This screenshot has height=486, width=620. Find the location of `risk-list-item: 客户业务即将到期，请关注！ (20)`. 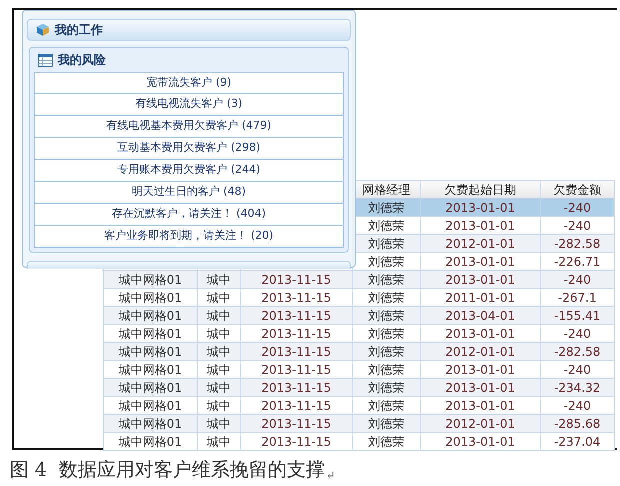

risk-list-item: 客户业务即将到期，请关注！ (20) is located at coordinates (189, 237).